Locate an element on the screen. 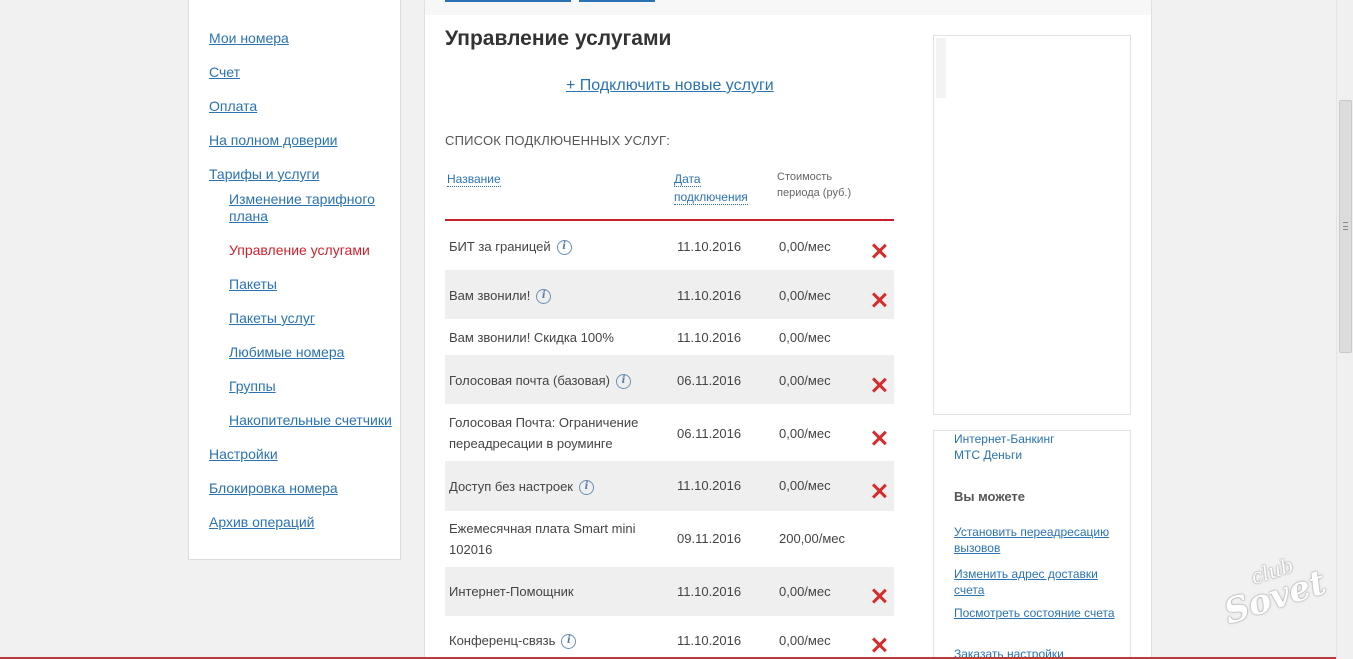 This screenshot has width=1353, height=659. column-header-name: Название is located at coordinates (474, 179).